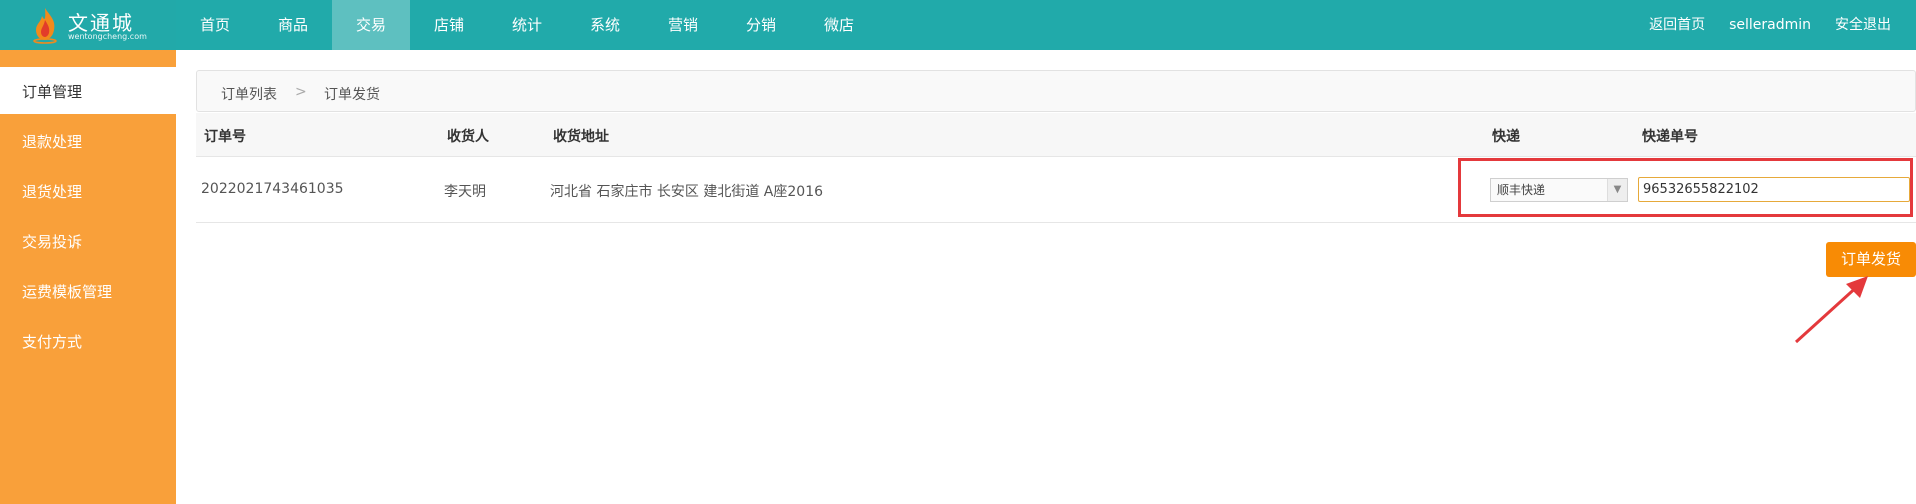 This screenshot has height=504, width=1916. Describe the element at coordinates (449, 25) in the screenshot. I see `nav-item-store: 店铺` at that location.